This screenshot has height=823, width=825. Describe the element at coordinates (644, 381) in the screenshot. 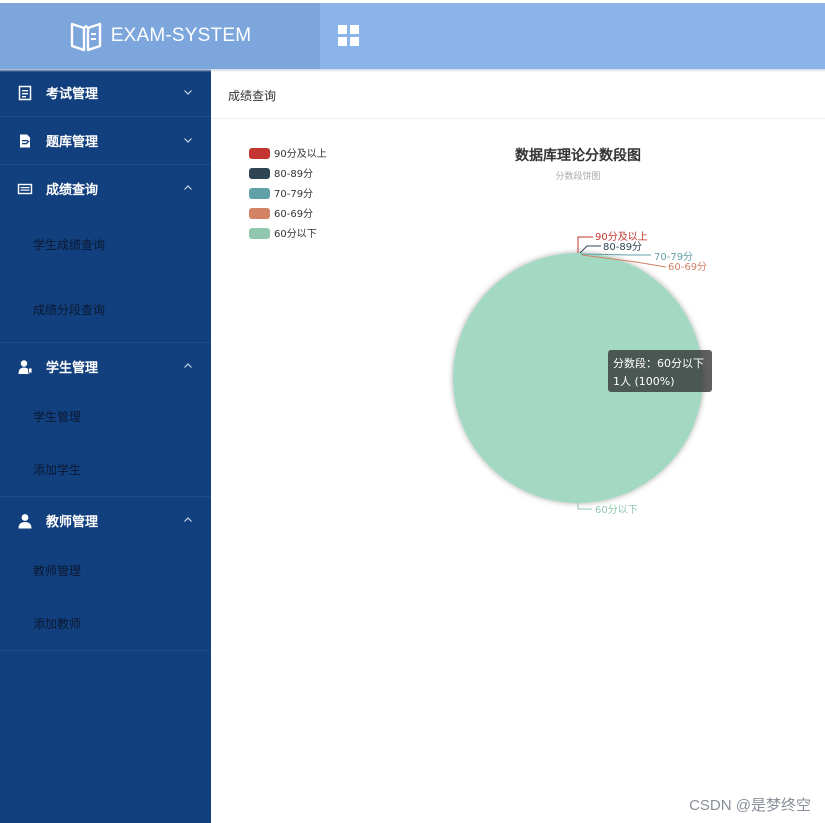

I see `tooltip-line-2: 1人 (100%)` at that location.